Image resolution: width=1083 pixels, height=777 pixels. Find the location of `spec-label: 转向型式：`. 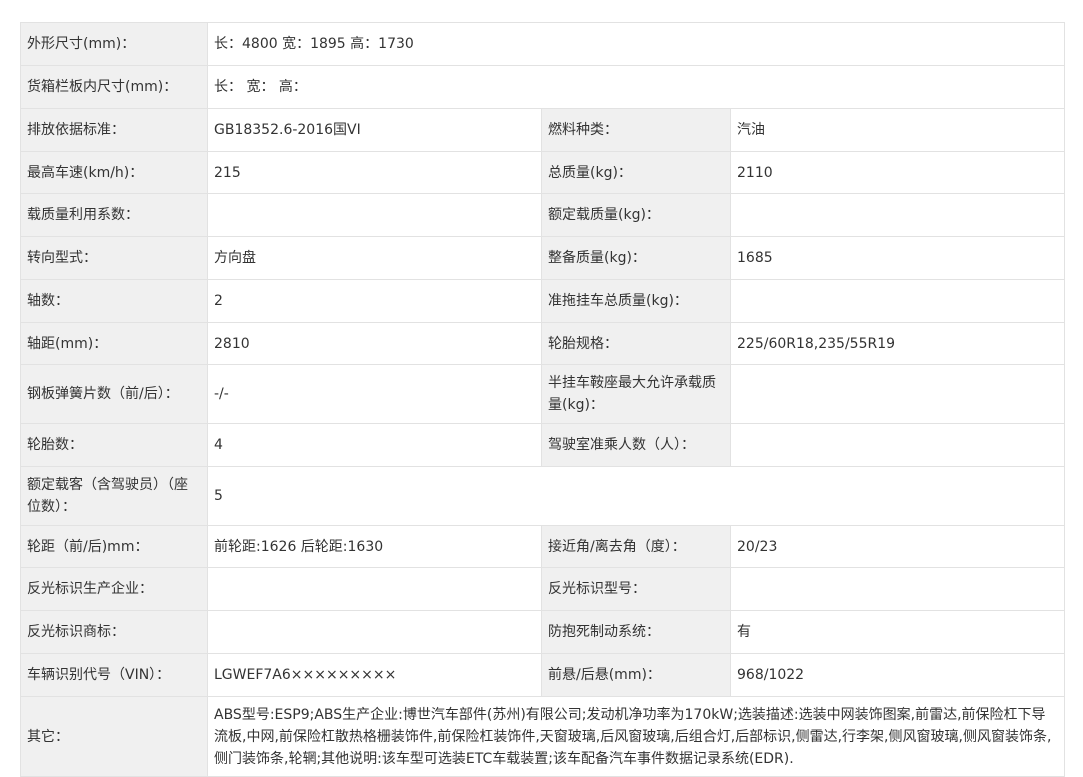

spec-label: 转向型式： is located at coordinates (114, 258).